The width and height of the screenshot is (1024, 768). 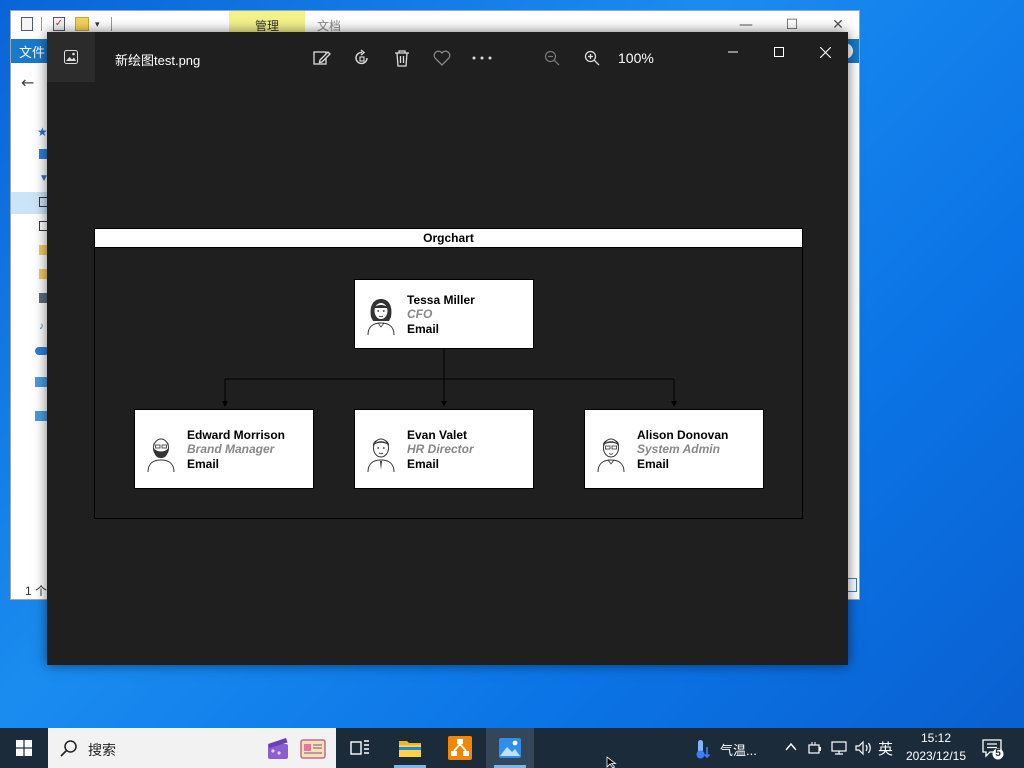 What do you see at coordinates (59, 24) in the screenshot?
I see `checkmark-doc-icon: ✓` at bounding box center [59, 24].